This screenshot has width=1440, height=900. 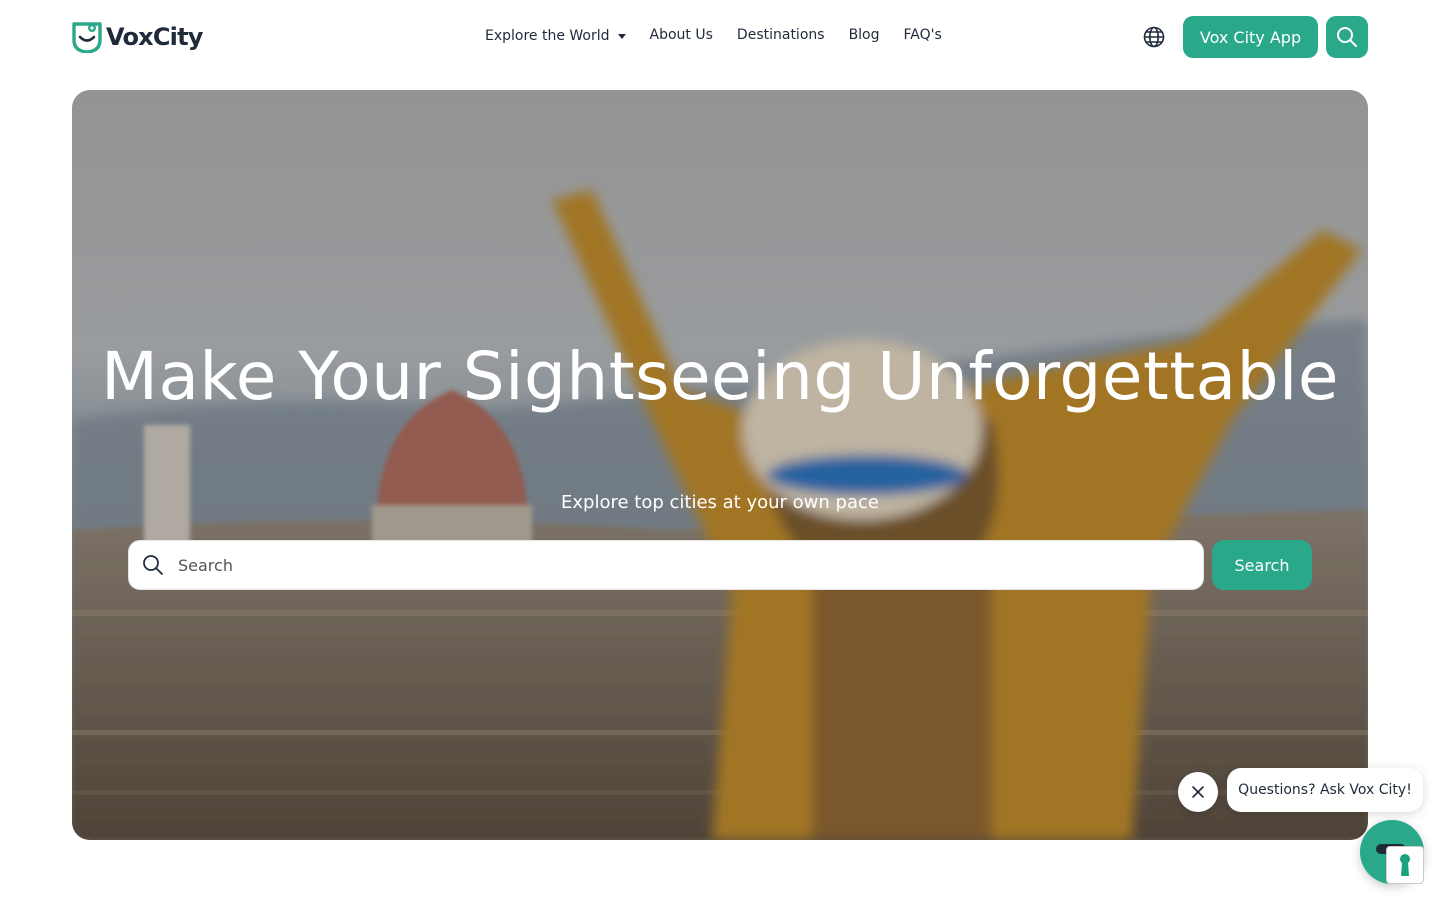 I want to click on hero-search-input, so click(x=668, y=565).